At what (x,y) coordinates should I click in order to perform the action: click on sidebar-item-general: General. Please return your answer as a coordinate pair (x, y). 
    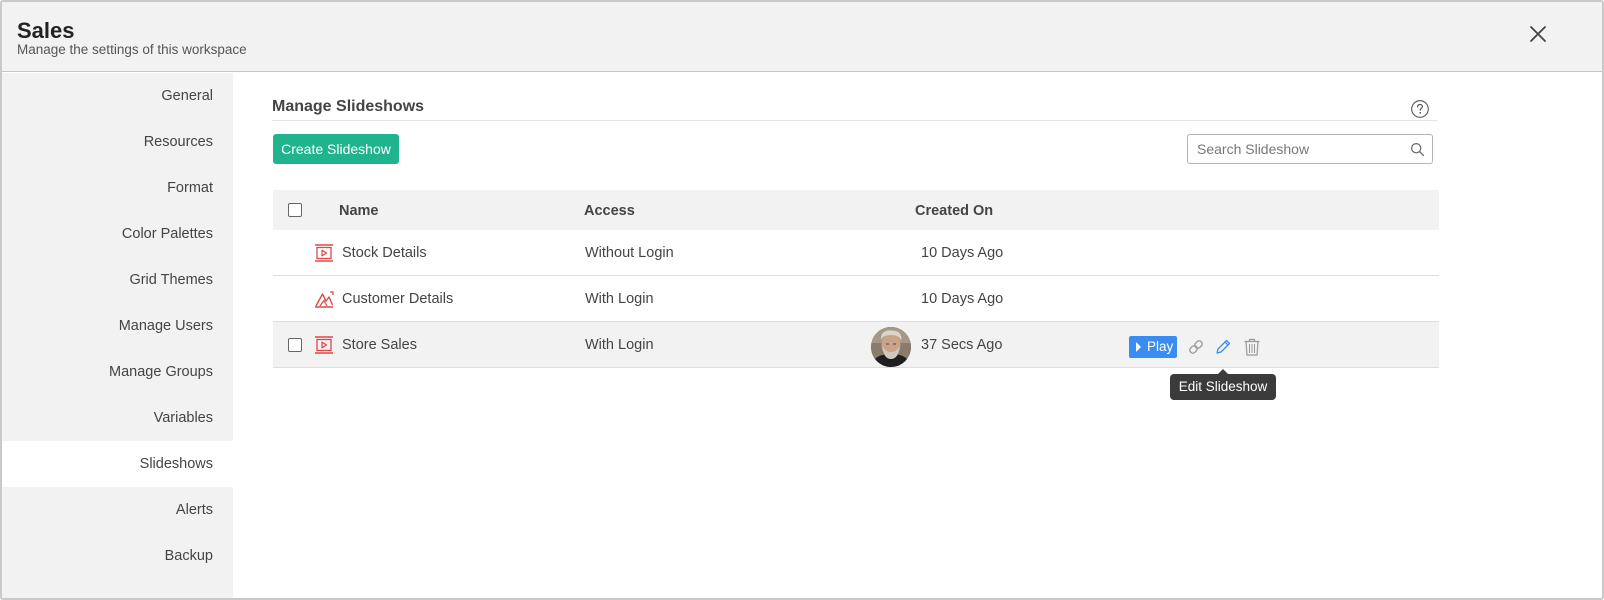
    Looking at the image, I should click on (117, 96).